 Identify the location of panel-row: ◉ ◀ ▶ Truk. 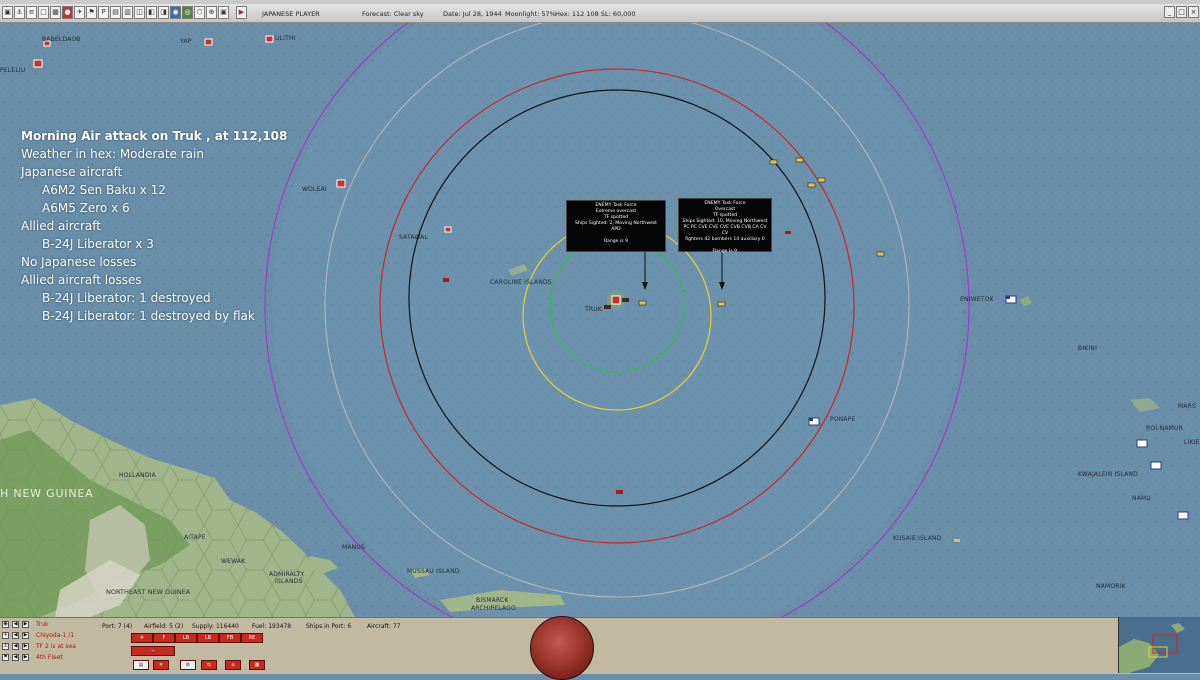
(50, 625).